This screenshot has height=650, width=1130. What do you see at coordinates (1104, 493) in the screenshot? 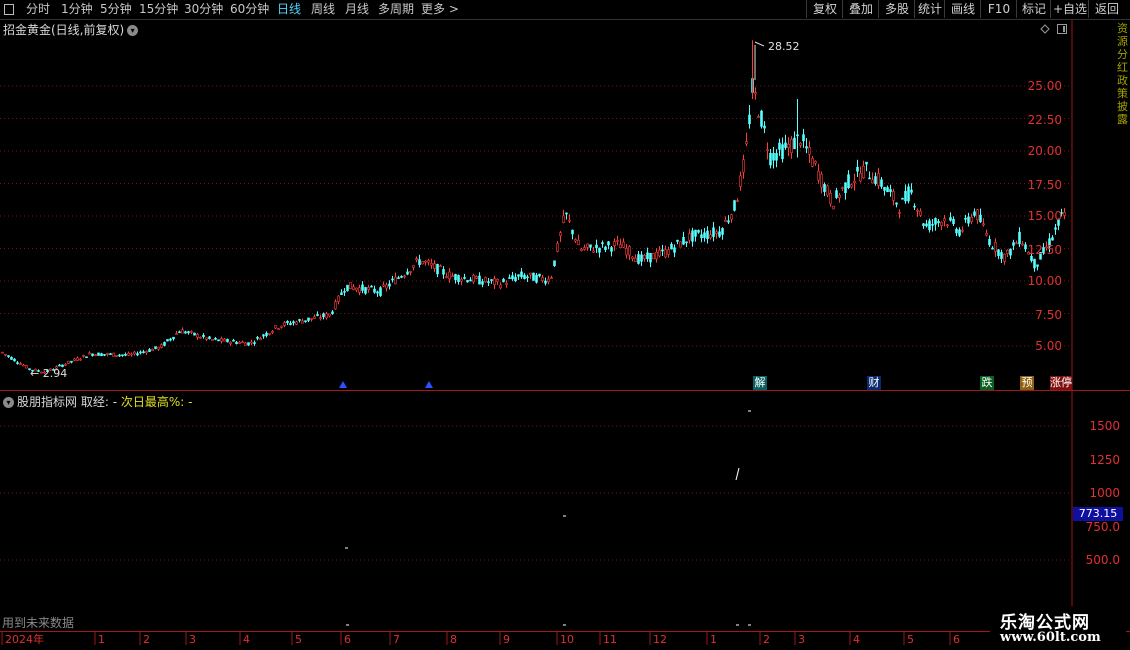
I see `indicator-tick: 1000` at bounding box center [1104, 493].